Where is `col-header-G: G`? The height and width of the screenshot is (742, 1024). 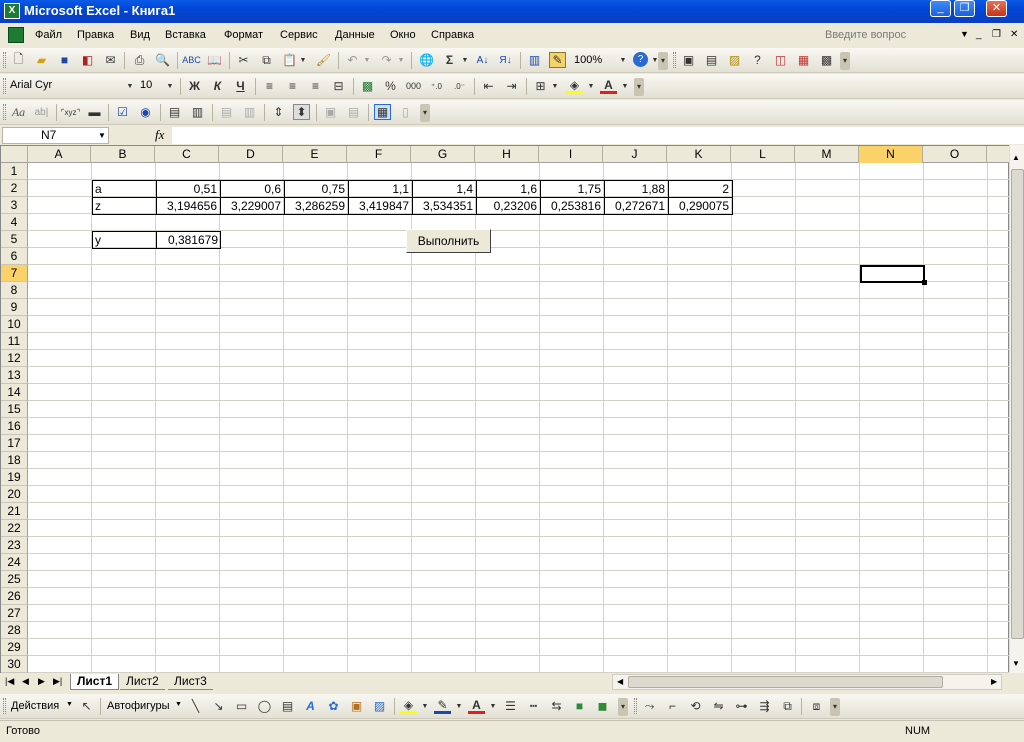 col-header-G: G is located at coordinates (443, 154).